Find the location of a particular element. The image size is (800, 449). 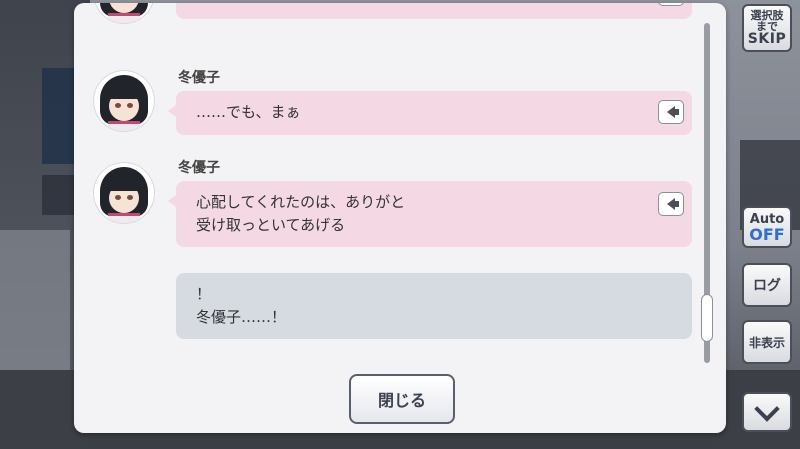

background-door is located at coordinates (35, 300).